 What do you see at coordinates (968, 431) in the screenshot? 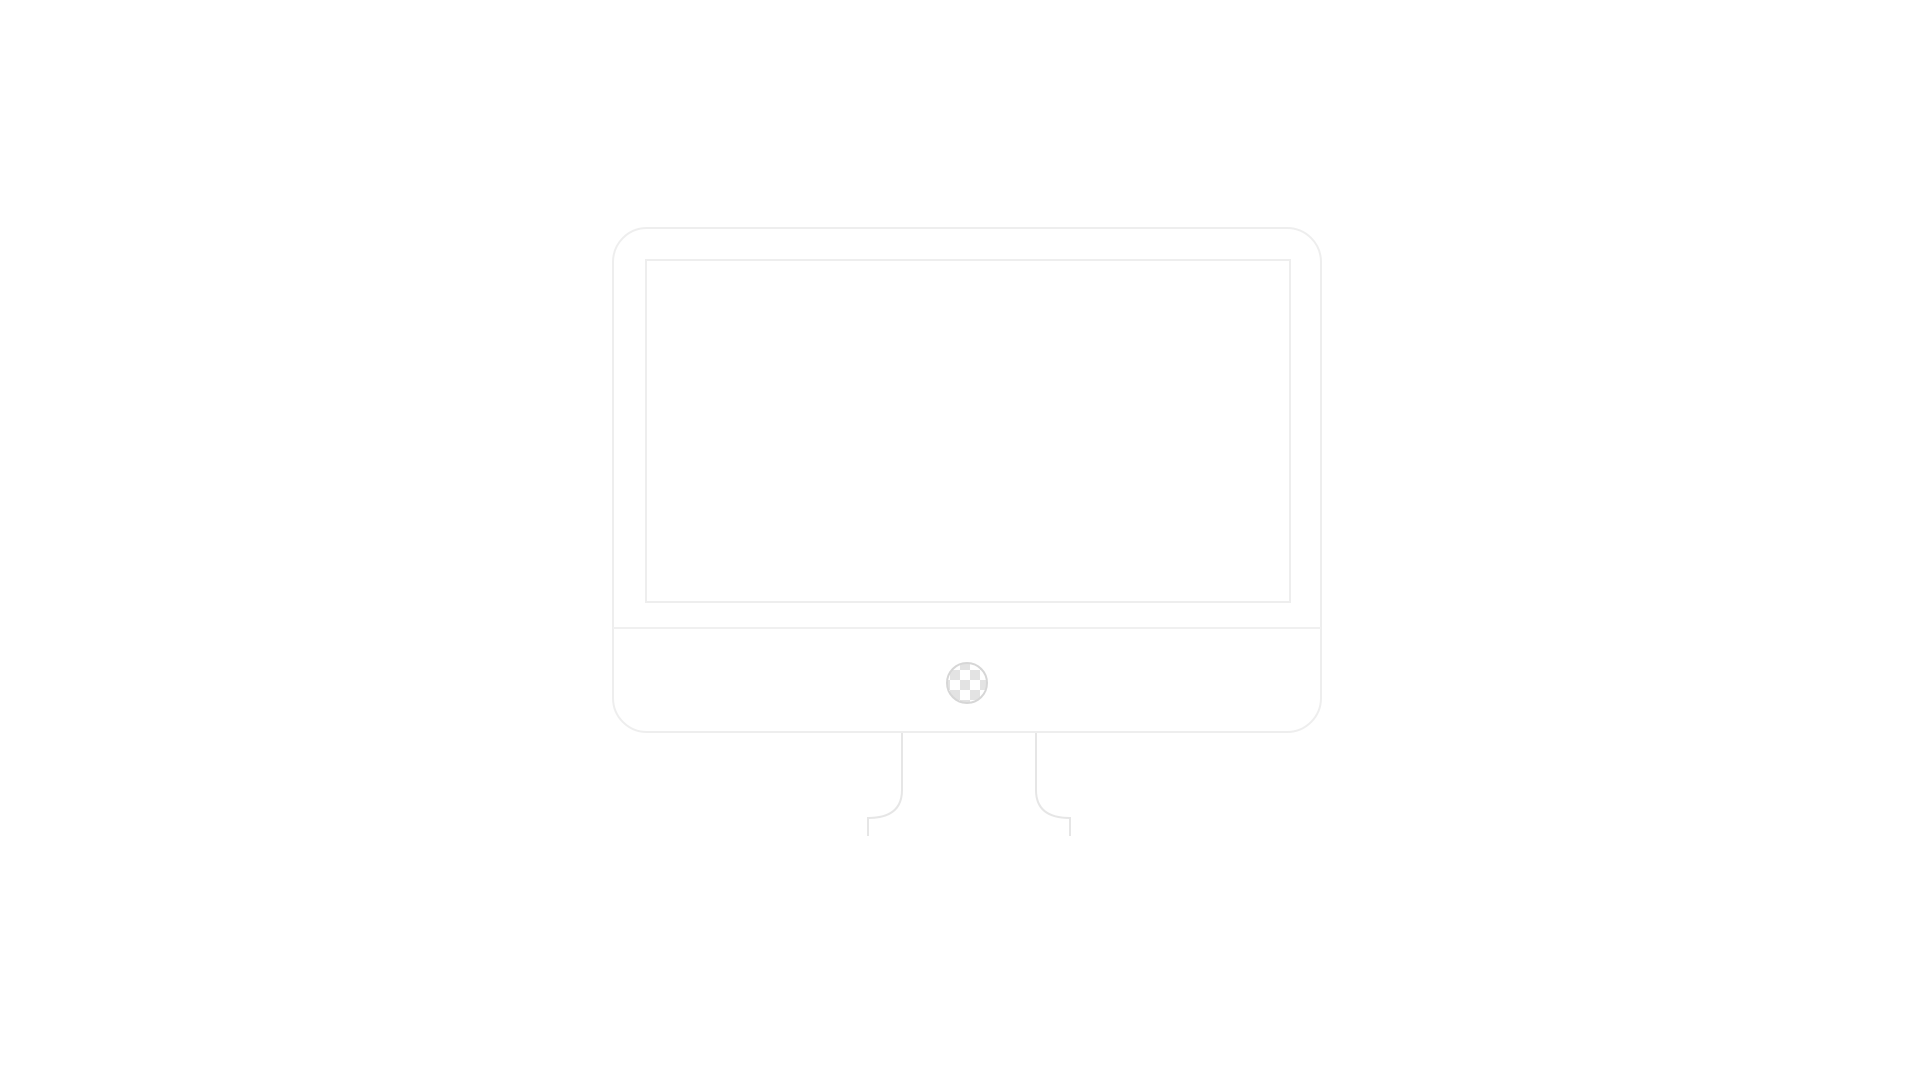
I see `monitor-screen` at bounding box center [968, 431].